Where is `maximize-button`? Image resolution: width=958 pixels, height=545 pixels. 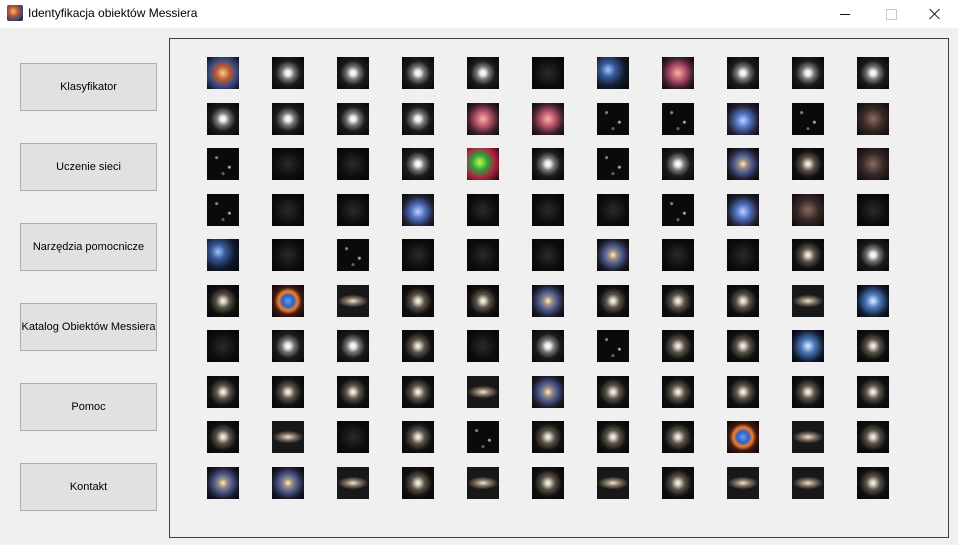
maximize-button is located at coordinates (891, 14).